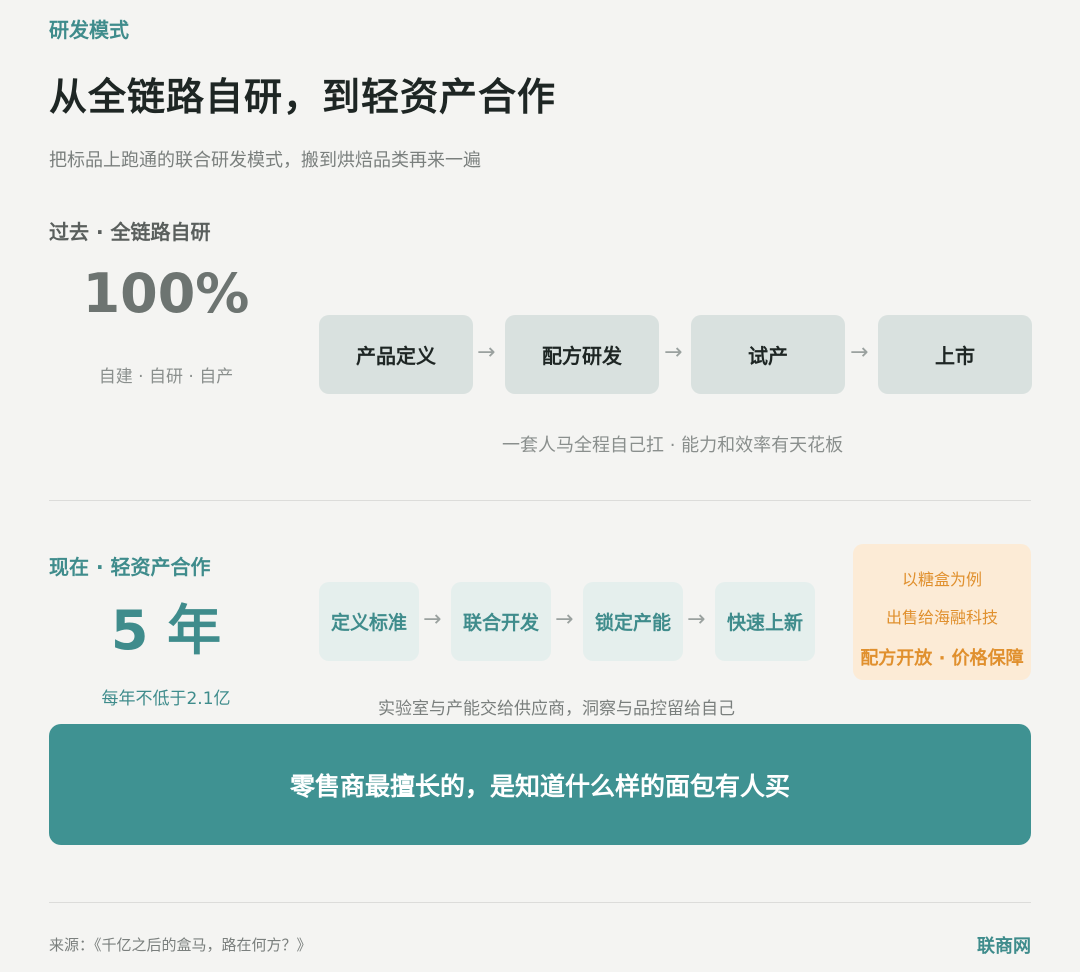 This screenshot has width=1080, height=972. I want to click on example-card: 以糖盒为例 出售给海融科技 配方开放 · 价格保障, so click(942, 612).